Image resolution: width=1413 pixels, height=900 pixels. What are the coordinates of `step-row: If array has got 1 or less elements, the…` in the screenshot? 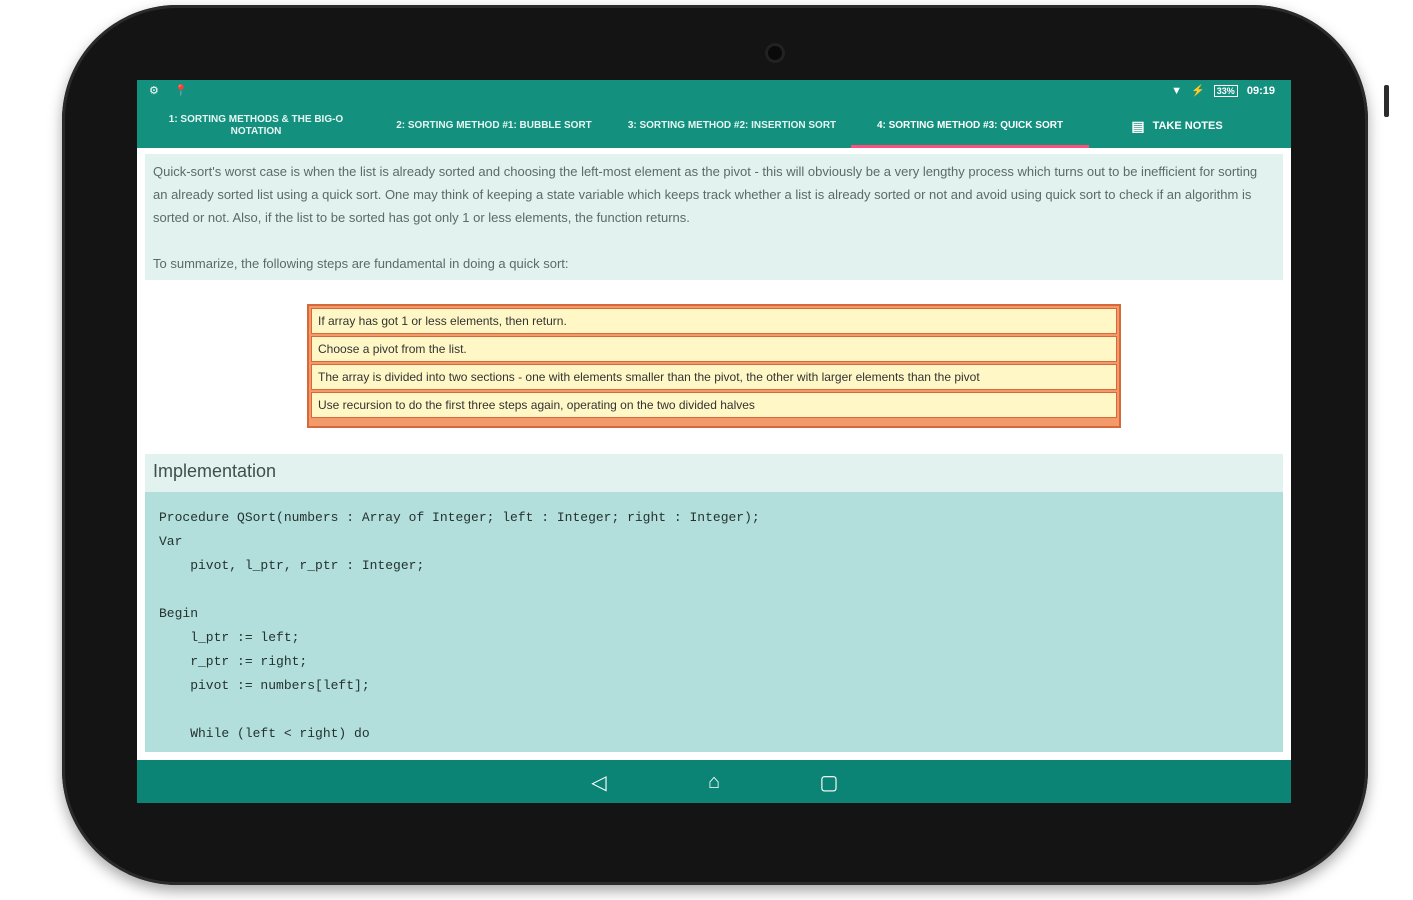 It's located at (714, 321).